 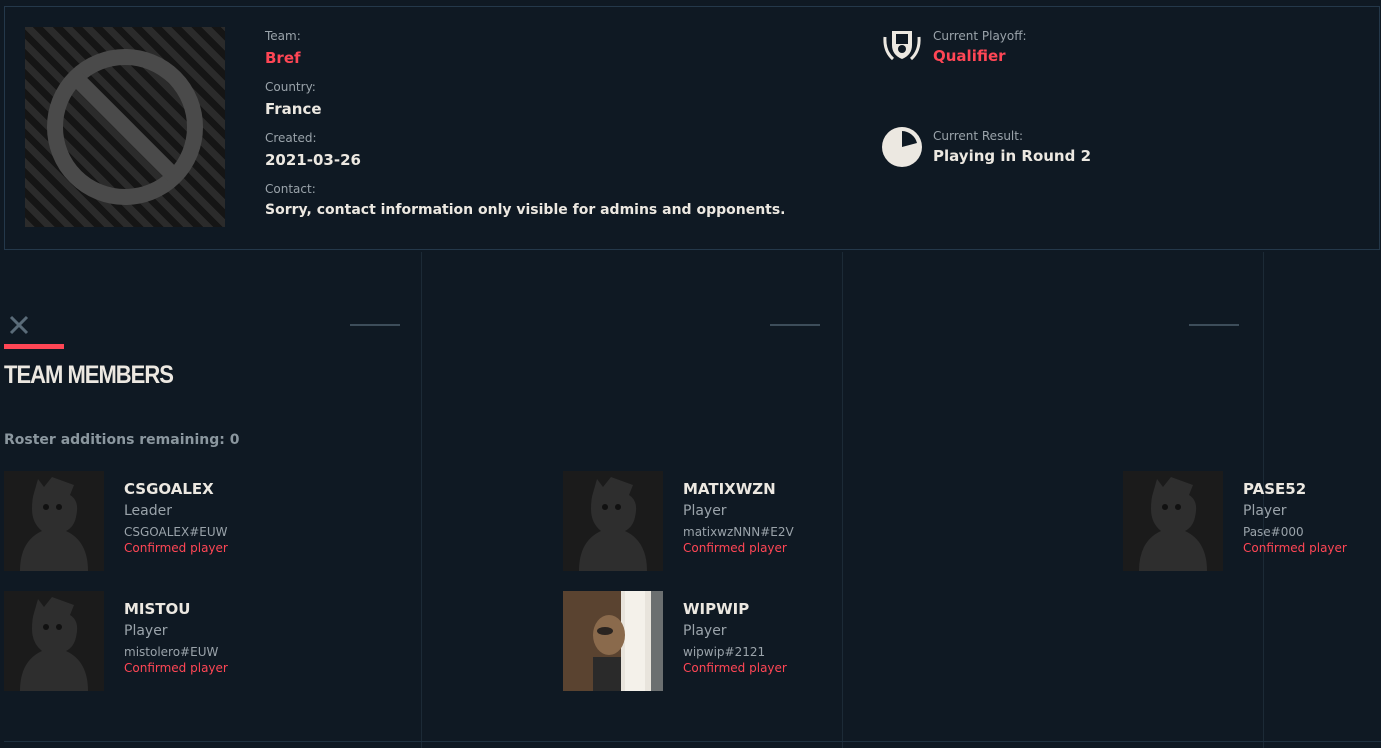 What do you see at coordinates (724, 652) in the screenshot?
I see `member-riot-id: wipwip#2121` at bounding box center [724, 652].